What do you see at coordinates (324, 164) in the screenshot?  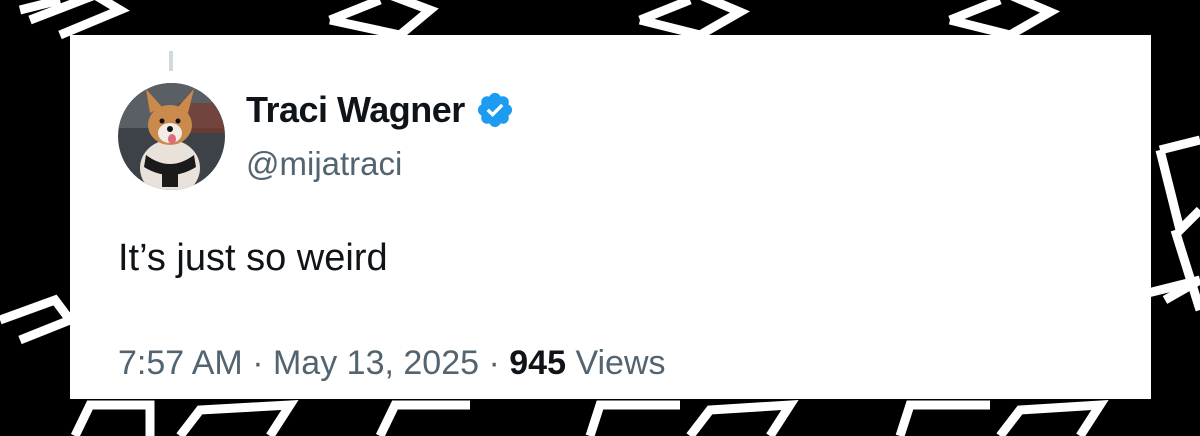 I see `user-handle: @mijatraci` at bounding box center [324, 164].